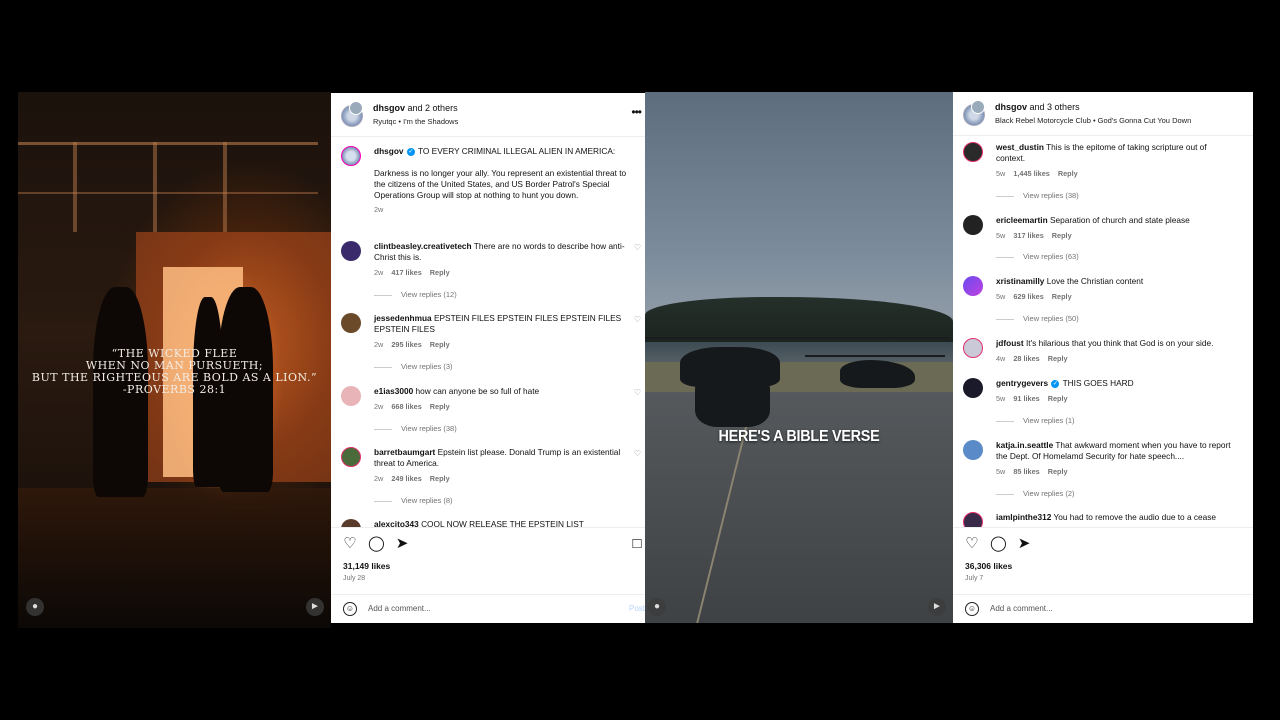  Describe the element at coordinates (415, 294) in the screenshot. I see `view-replies: View replies (12)` at that location.